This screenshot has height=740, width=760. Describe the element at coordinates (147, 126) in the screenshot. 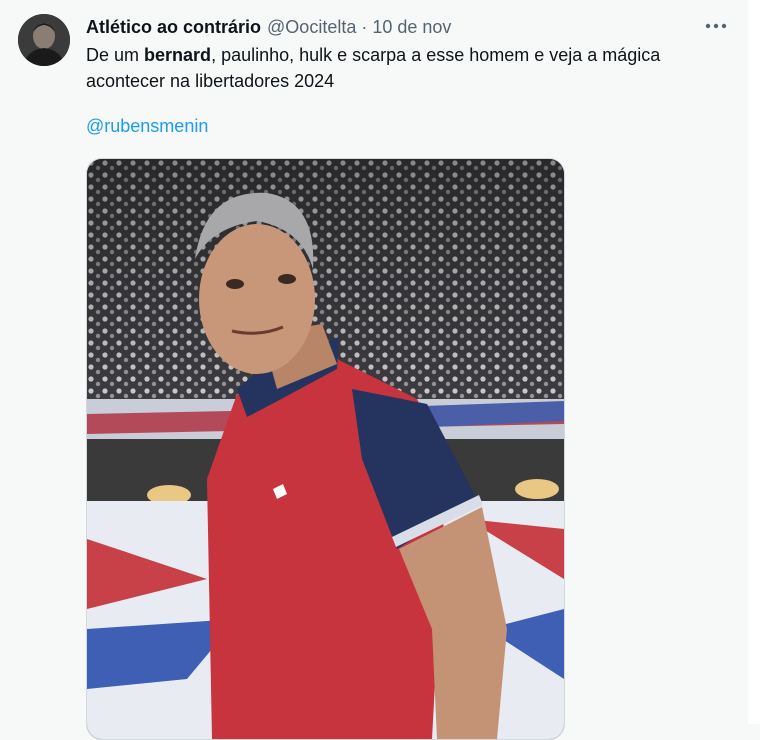

I see `mention-link: @rubensmenin` at that location.